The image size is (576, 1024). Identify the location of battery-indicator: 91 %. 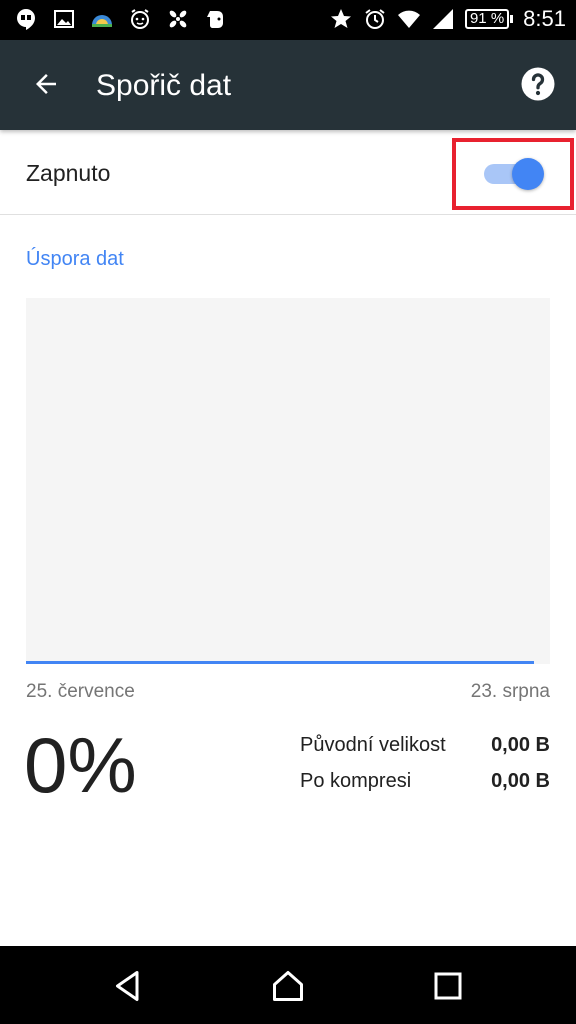
(489, 19).